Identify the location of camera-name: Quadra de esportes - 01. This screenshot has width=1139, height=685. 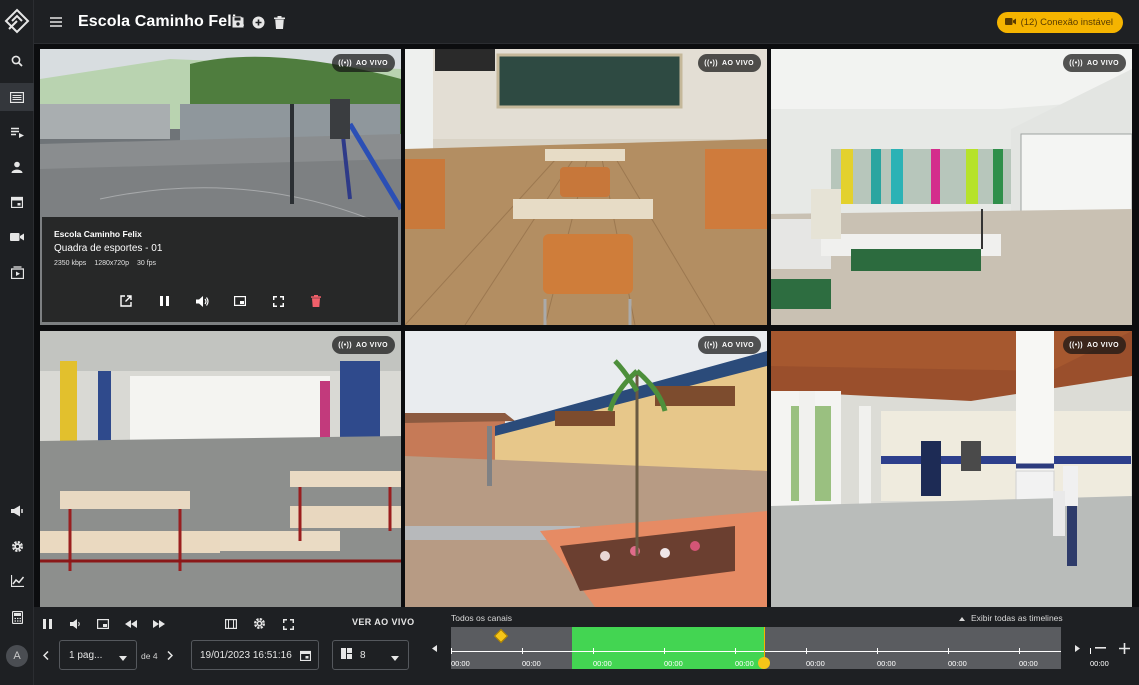
(108, 248).